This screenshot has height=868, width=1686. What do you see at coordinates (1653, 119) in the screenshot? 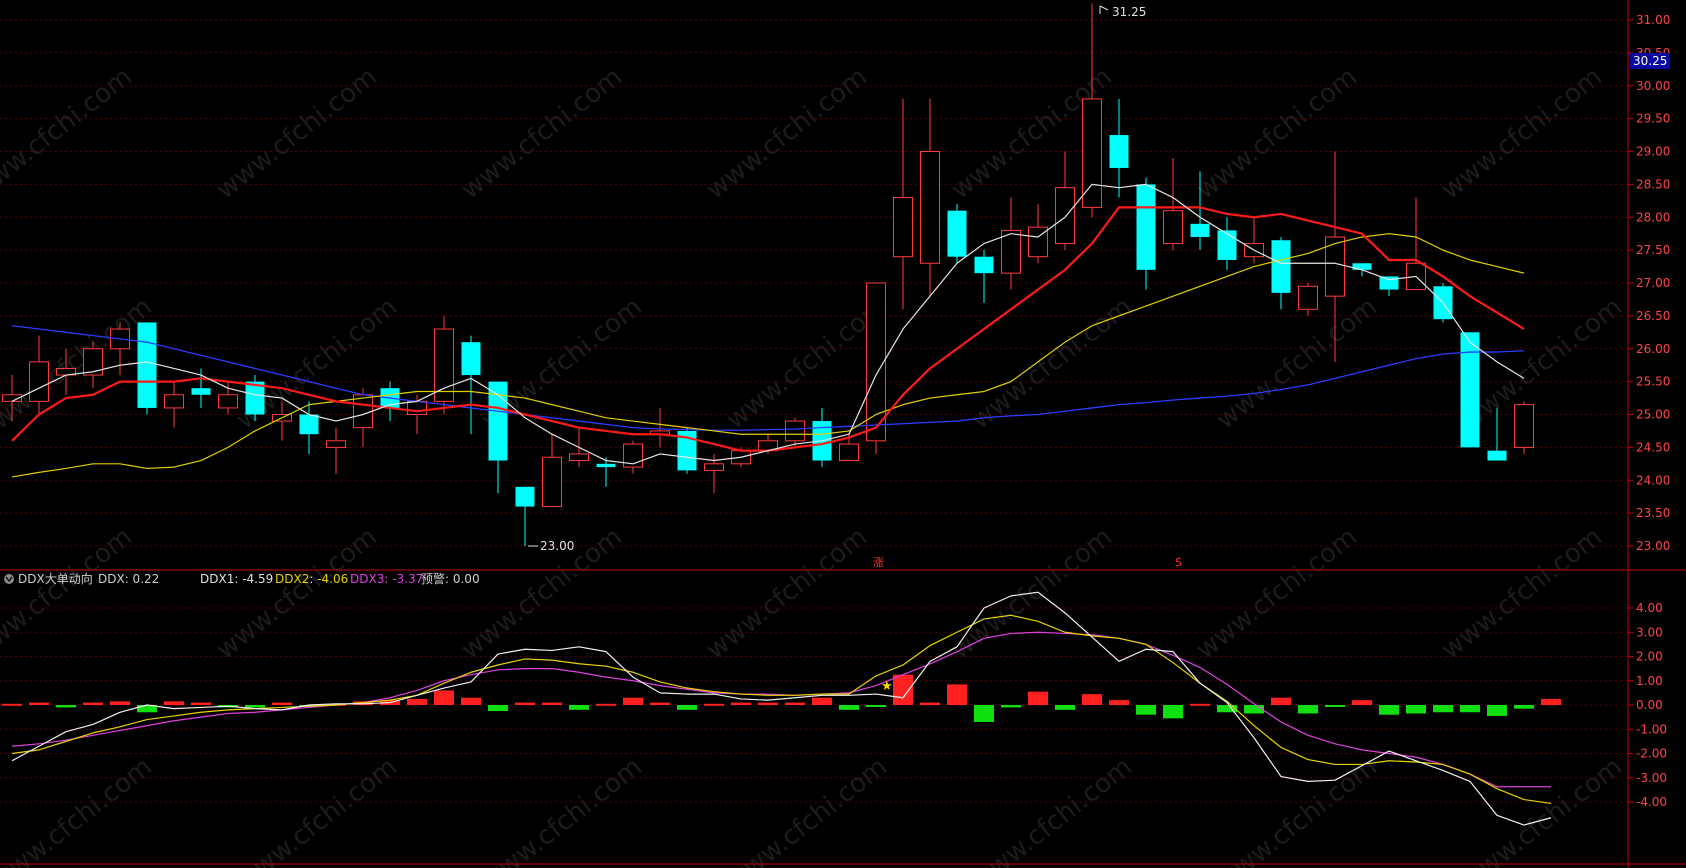
I see `price-tick-label: 29.50` at bounding box center [1653, 119].